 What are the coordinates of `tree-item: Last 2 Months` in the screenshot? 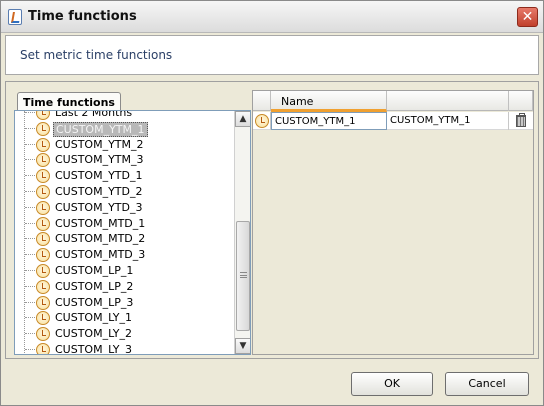 It's located at (124, 115).